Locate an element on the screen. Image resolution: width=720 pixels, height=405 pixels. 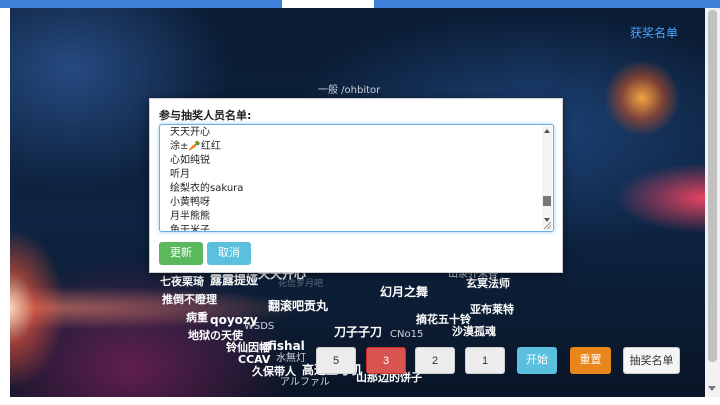
participants-list: 天天开心涂±🥕红红心如纯锐听月绘梨衣的sakura 小黄鸭呀月半熊熊鱼干米子 is located at coordinates (355, 179).